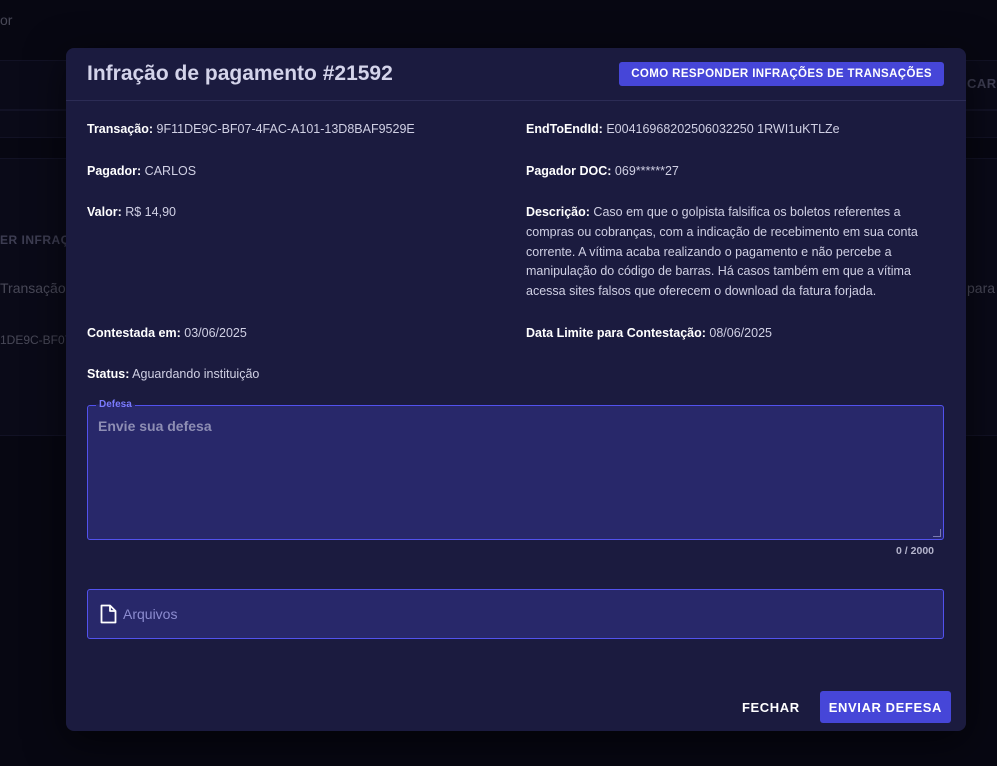 Image resolution: width=997 pixels, height=766 pixels. I want to click on modal-actions: FECHAR ENVIAR DEFESA, so click(841, 707).